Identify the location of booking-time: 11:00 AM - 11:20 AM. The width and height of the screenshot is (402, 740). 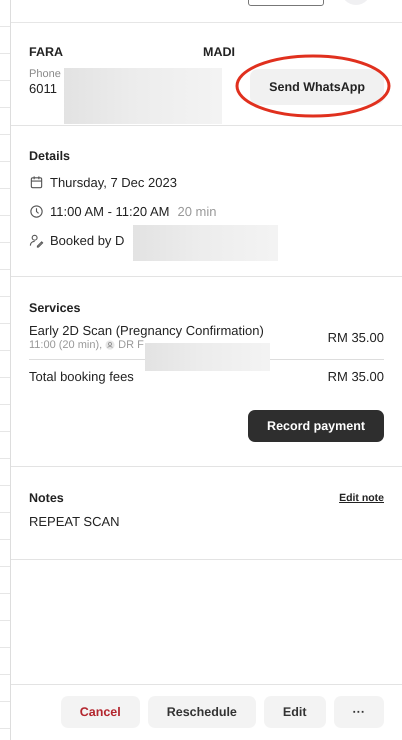
(110, 211).